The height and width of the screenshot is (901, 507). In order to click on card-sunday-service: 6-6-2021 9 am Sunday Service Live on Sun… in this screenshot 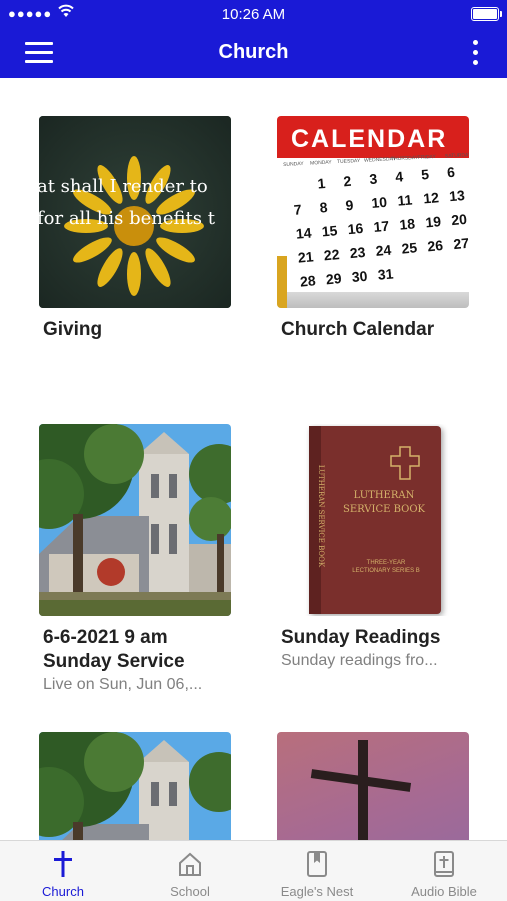, I will do `click(135, 569)`.